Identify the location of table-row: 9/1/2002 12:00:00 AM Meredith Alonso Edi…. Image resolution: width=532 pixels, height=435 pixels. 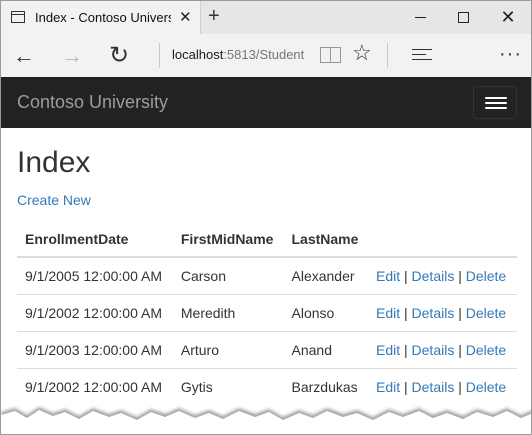
(267, 312).